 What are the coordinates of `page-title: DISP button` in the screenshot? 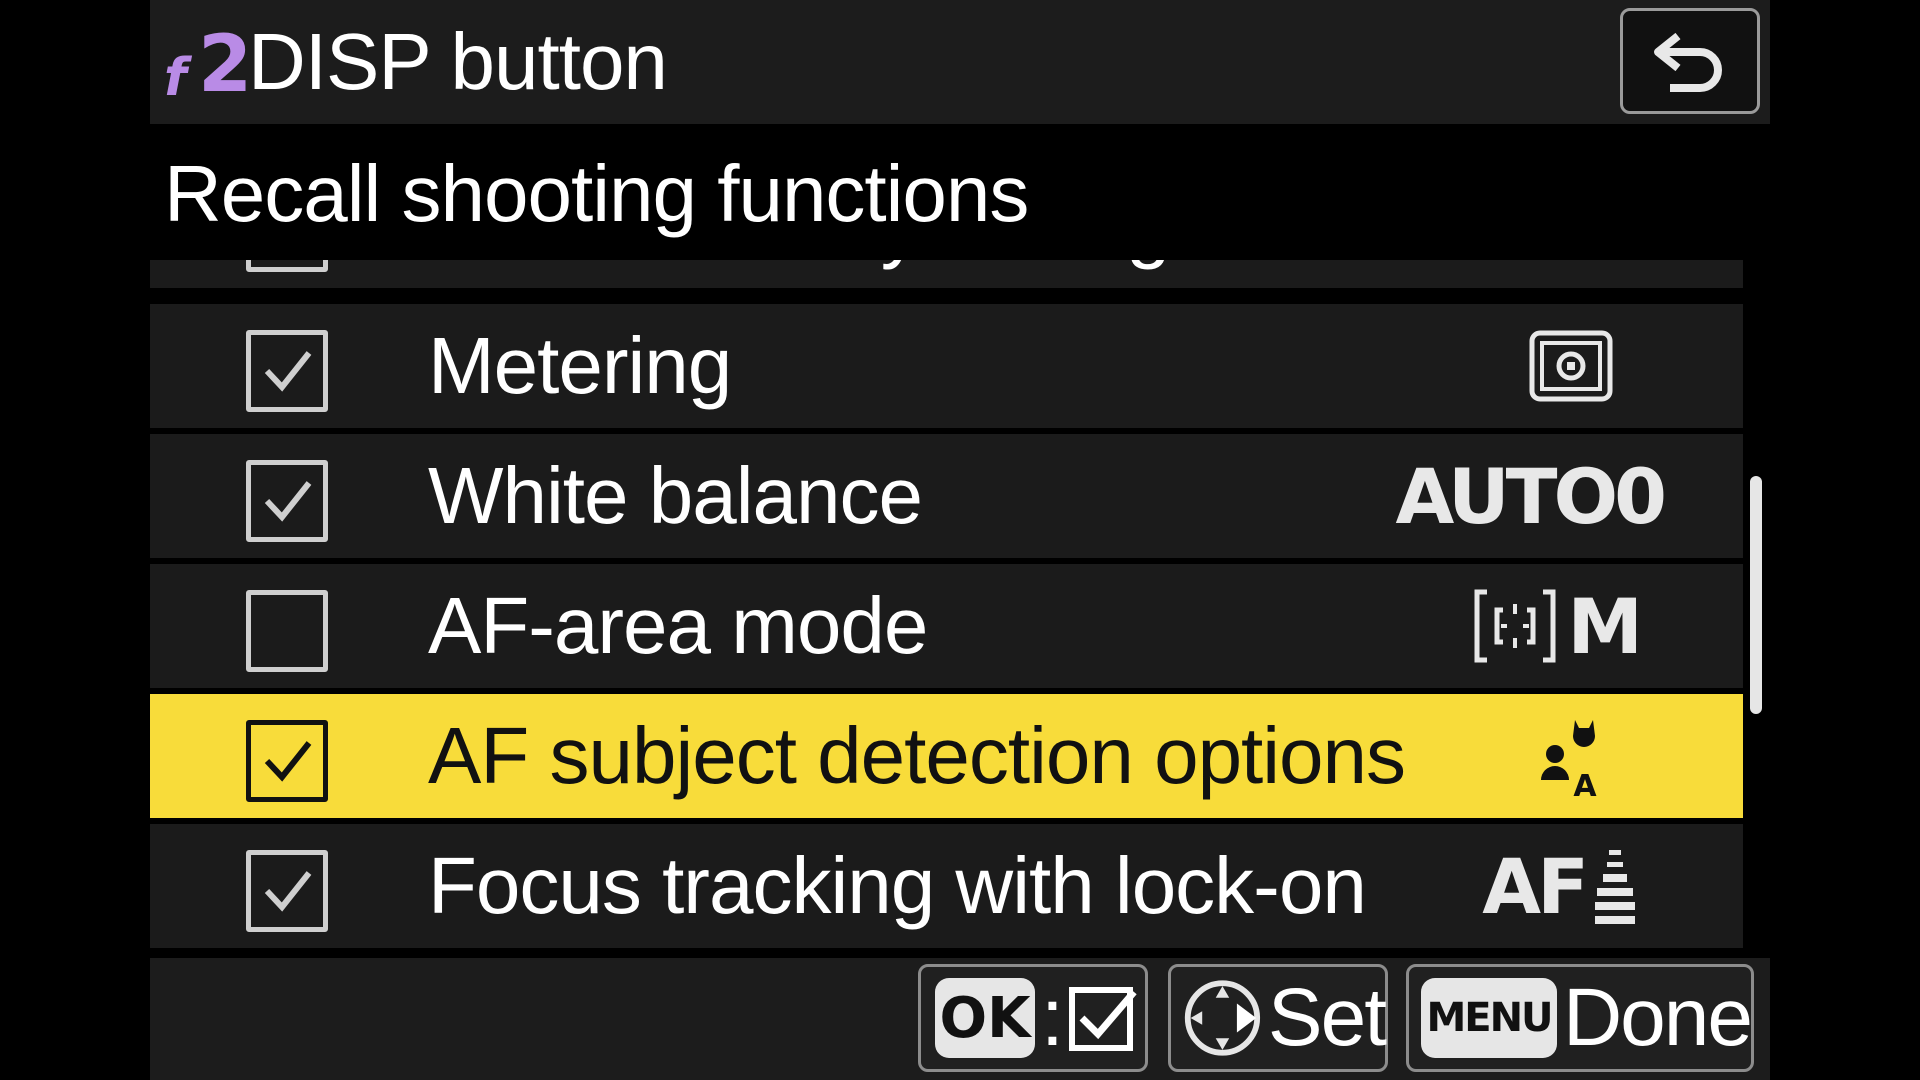 It's located at (458, 61).